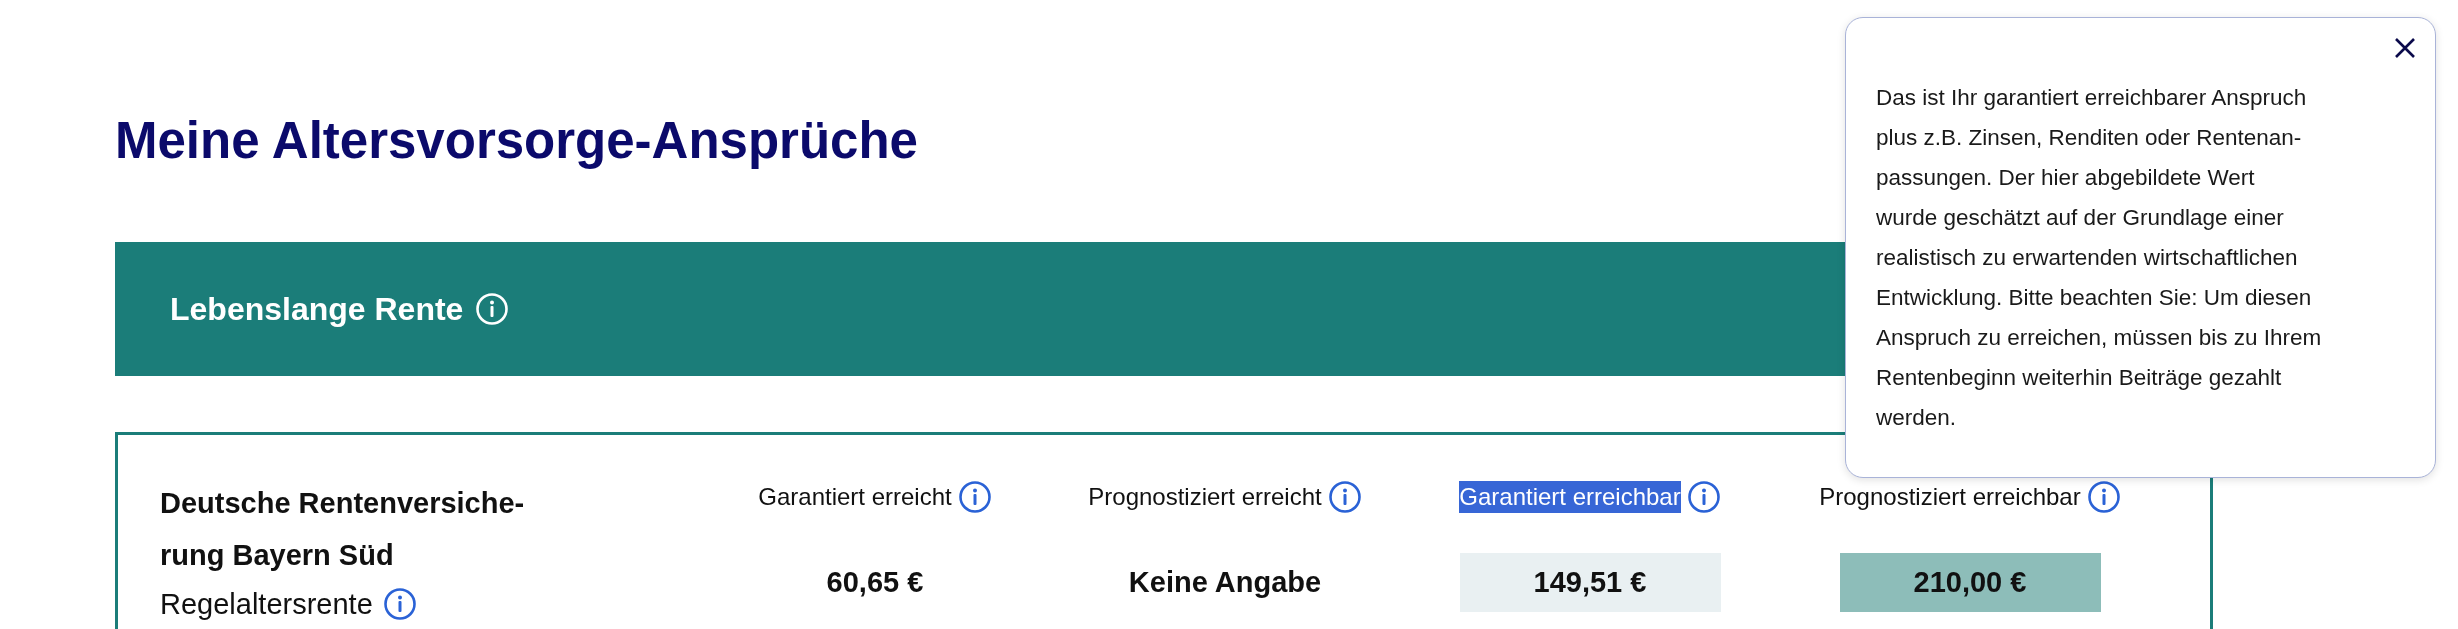 This screenshot has height=629, width=2458. Describe the element at coordinates (875, 582) in the screenshot. I see `amount-value: 60,65 €` at that location.